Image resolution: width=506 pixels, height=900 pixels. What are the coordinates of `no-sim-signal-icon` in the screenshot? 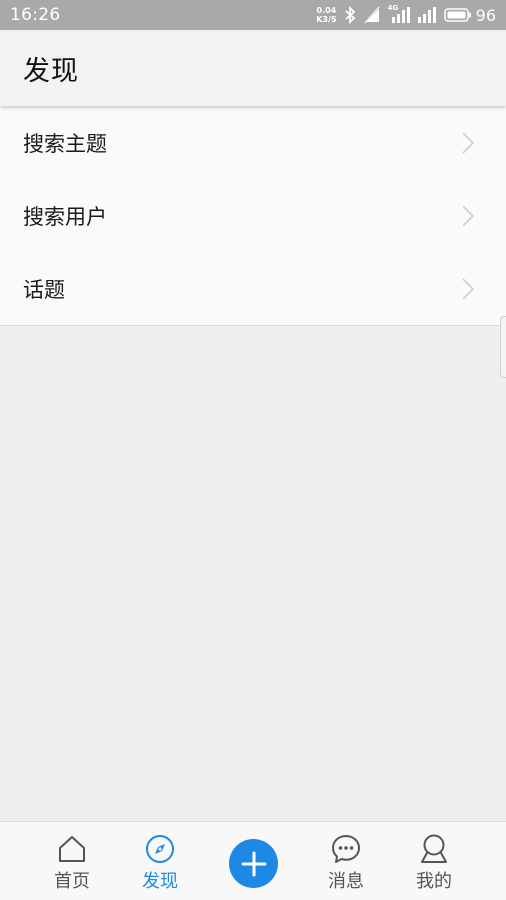 It's located at (371, 15).